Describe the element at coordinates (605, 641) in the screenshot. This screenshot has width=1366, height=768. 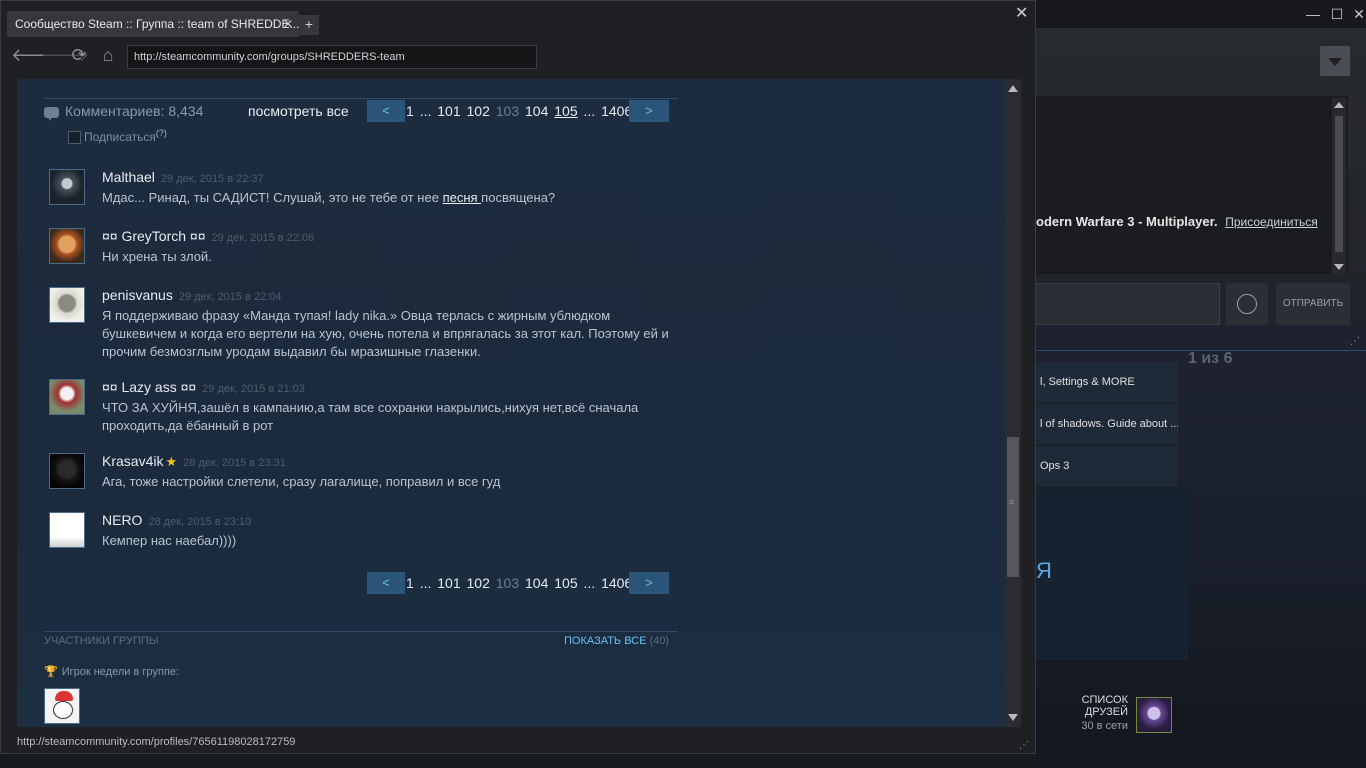
I see `show-all-label: ПОКАЗАТЬ ВСЕ` at that location.